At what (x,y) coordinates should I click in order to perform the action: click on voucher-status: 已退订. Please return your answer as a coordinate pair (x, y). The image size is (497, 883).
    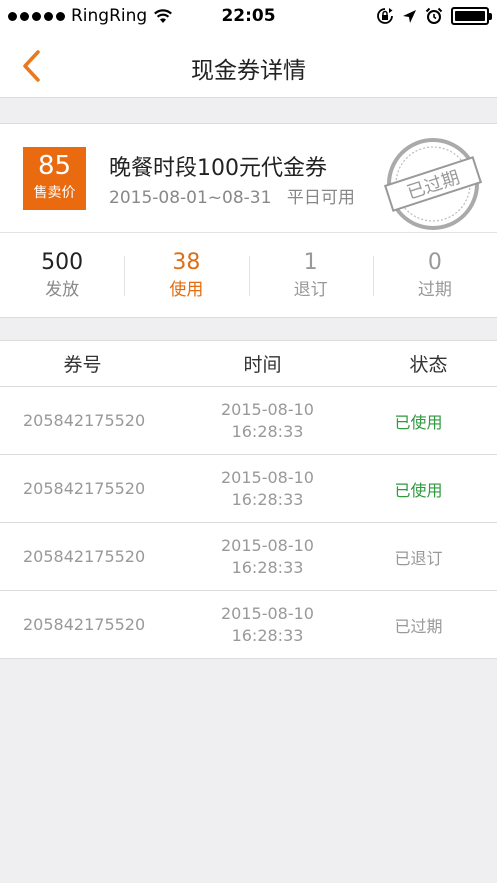
    Looking at the image, I should click on (418, 558).